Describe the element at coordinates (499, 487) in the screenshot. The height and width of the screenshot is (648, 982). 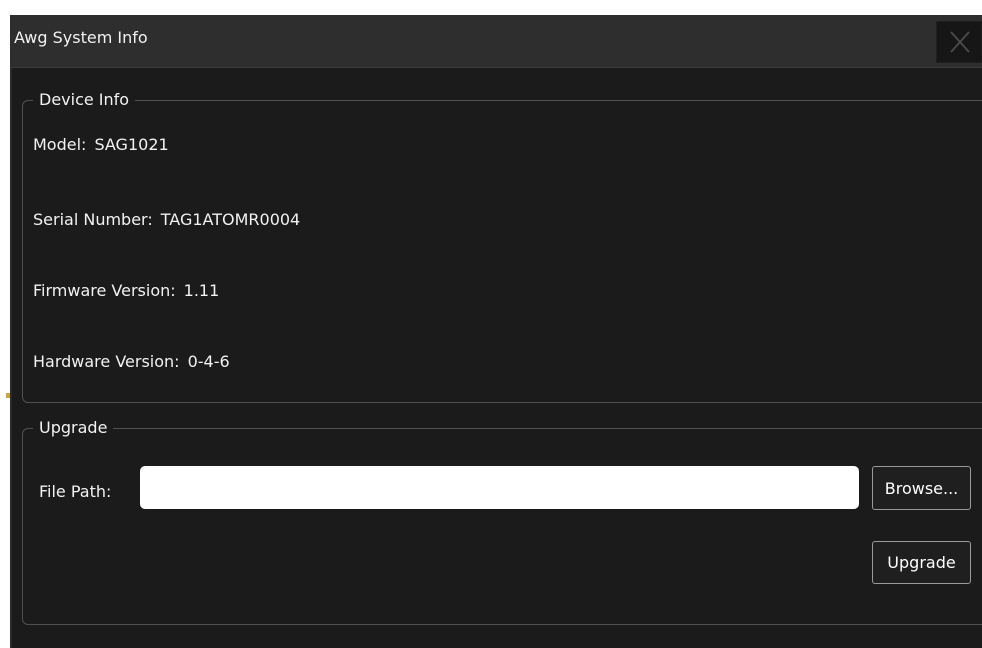
I see `file-path-input` at that location.